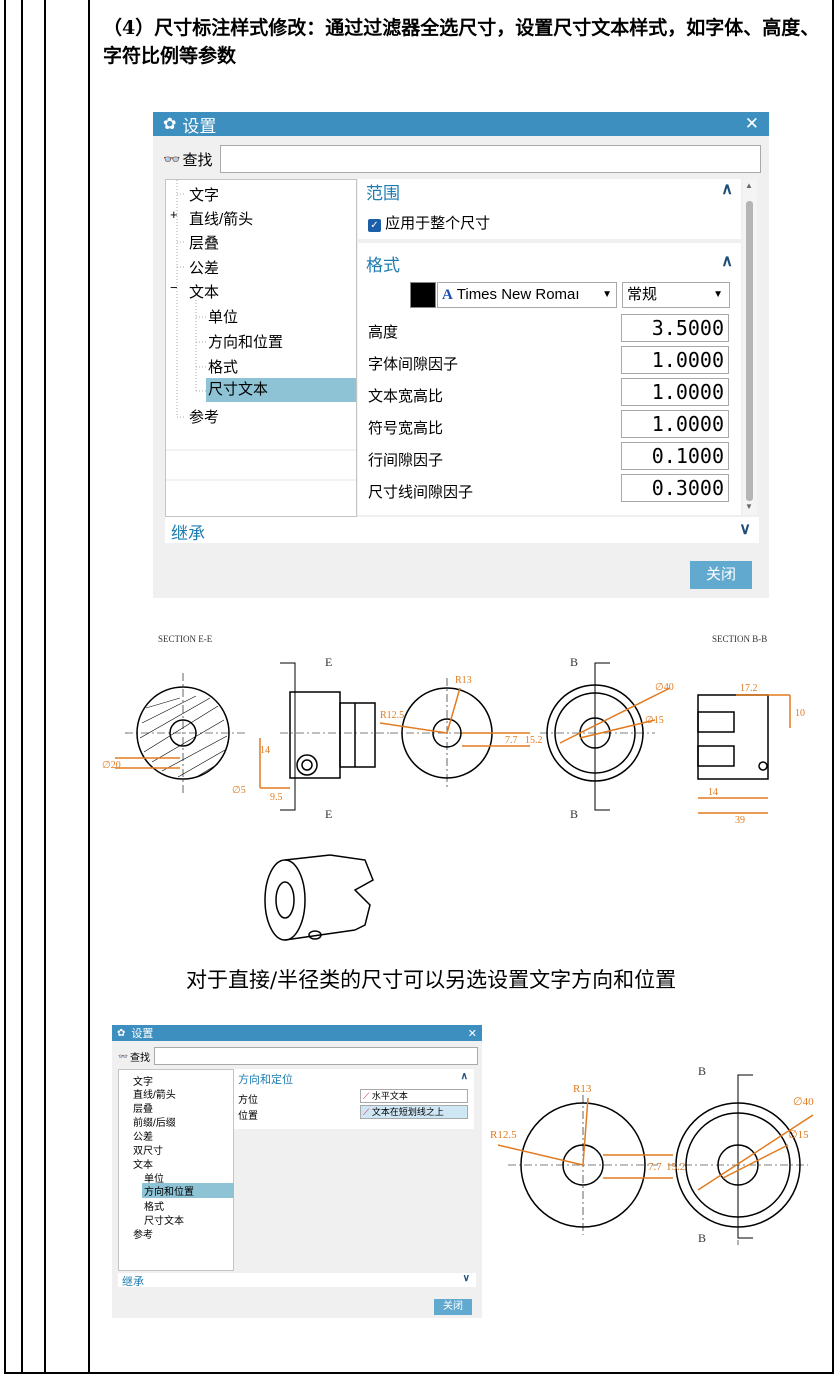  Describe the element at coordinates (185, 639) in the screenshot. I see `section-label: SECTION E-E` at that location.